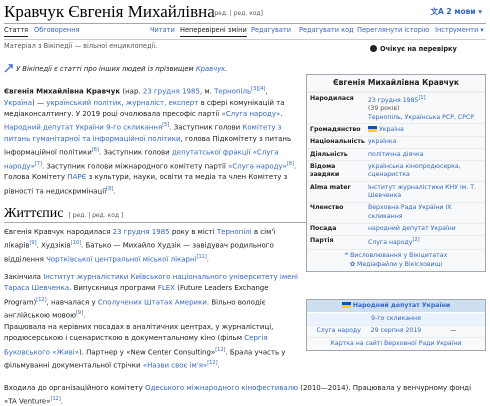 The height and width of the screenshot is (406, 490). Describe the element at coordinates (38, 164) in the screenshot. I see `reference: [7]` at that location.